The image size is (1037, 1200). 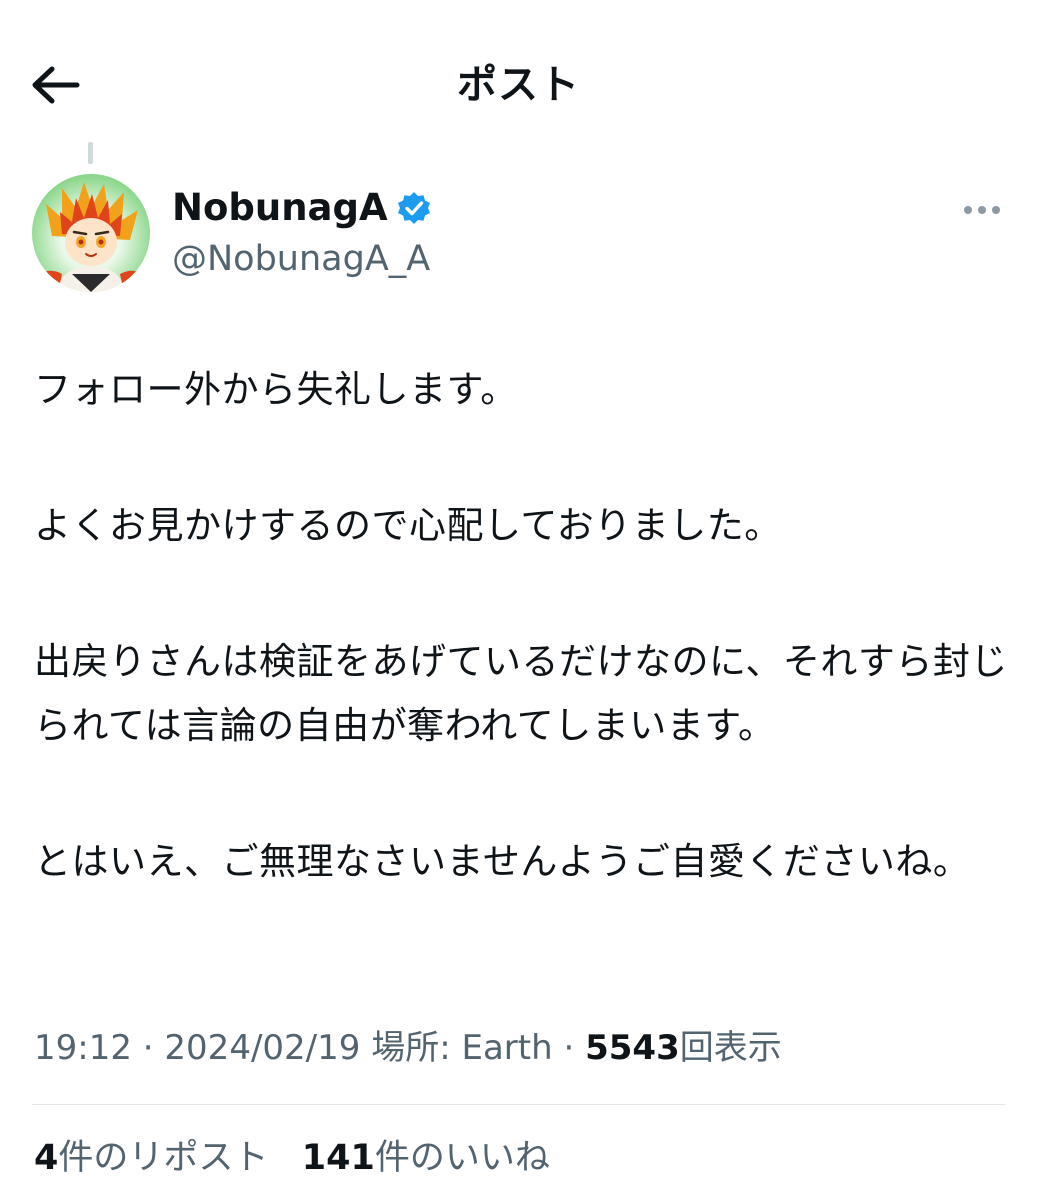 What do you see at coordinates (408, 525) in the screenshot?
I see `post-paragraph: よくお見かけするので心配しておりました。` at bounding box center [408, 525].